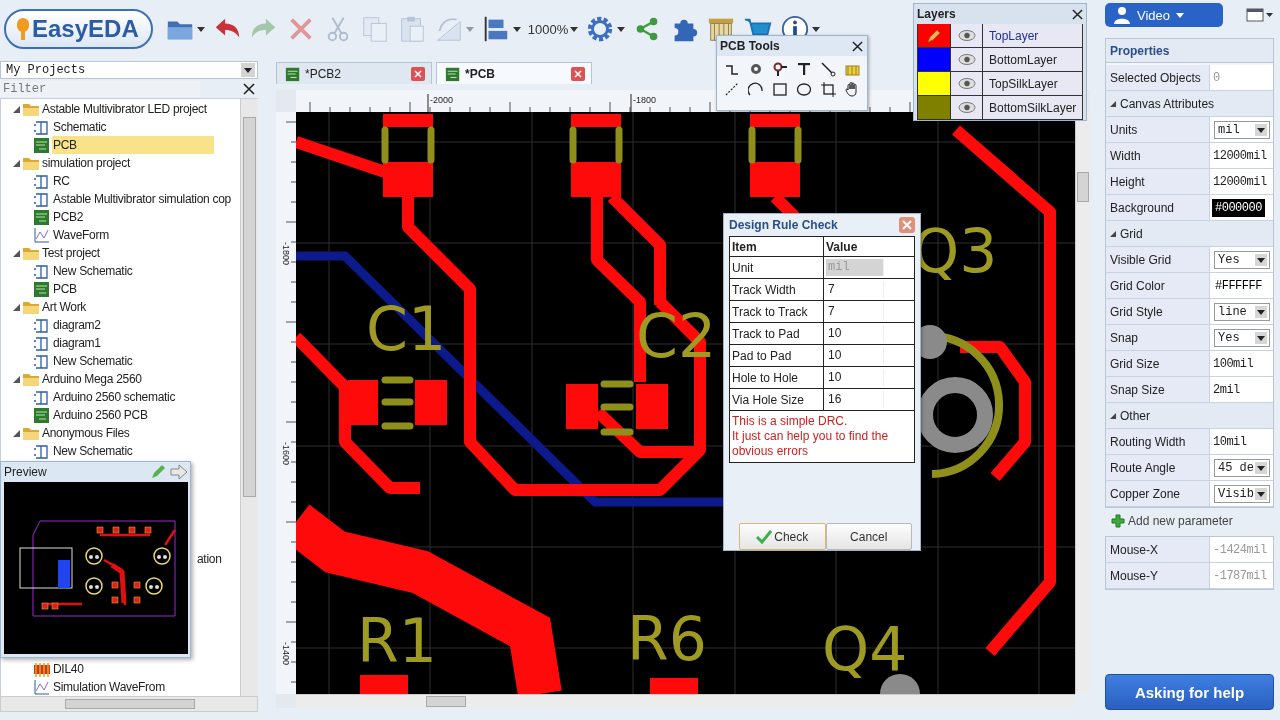 This screenshot has height=720, width=1280. Describe the element at coordinates (354, 73) in the screenshot. I see `document-tab: *PCB2` at that location.